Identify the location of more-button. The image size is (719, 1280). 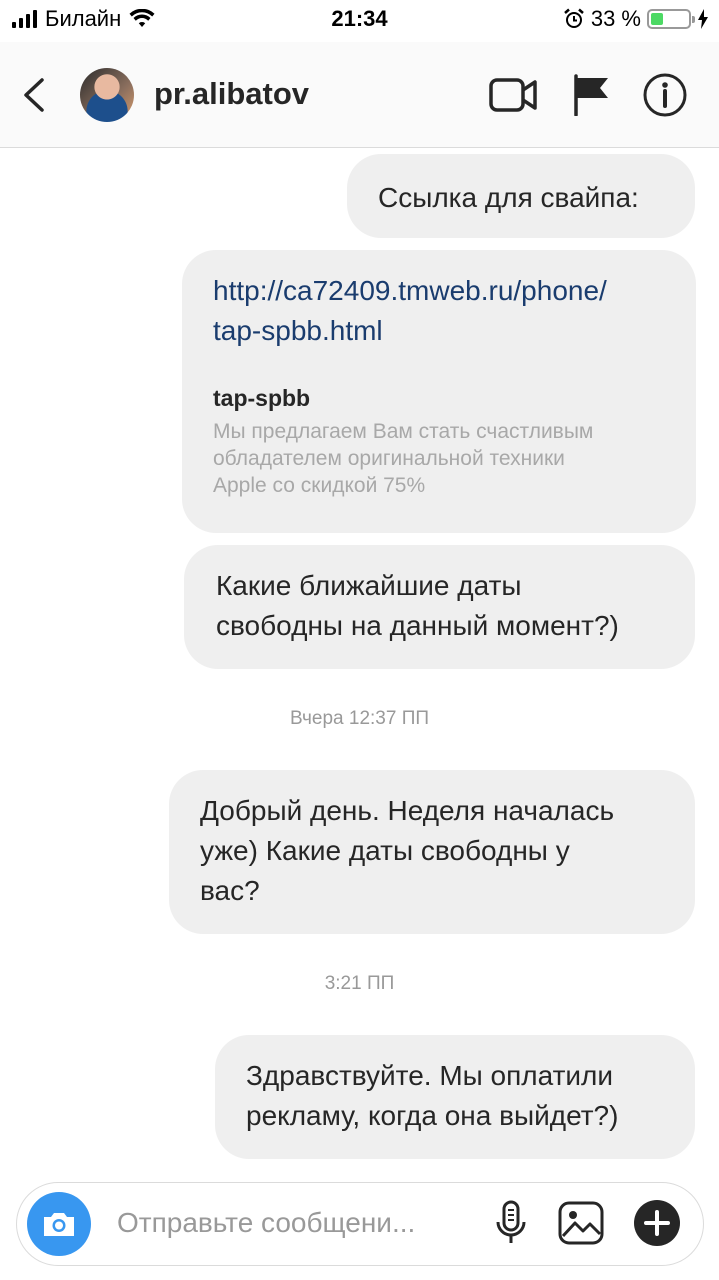
(657, 1223).